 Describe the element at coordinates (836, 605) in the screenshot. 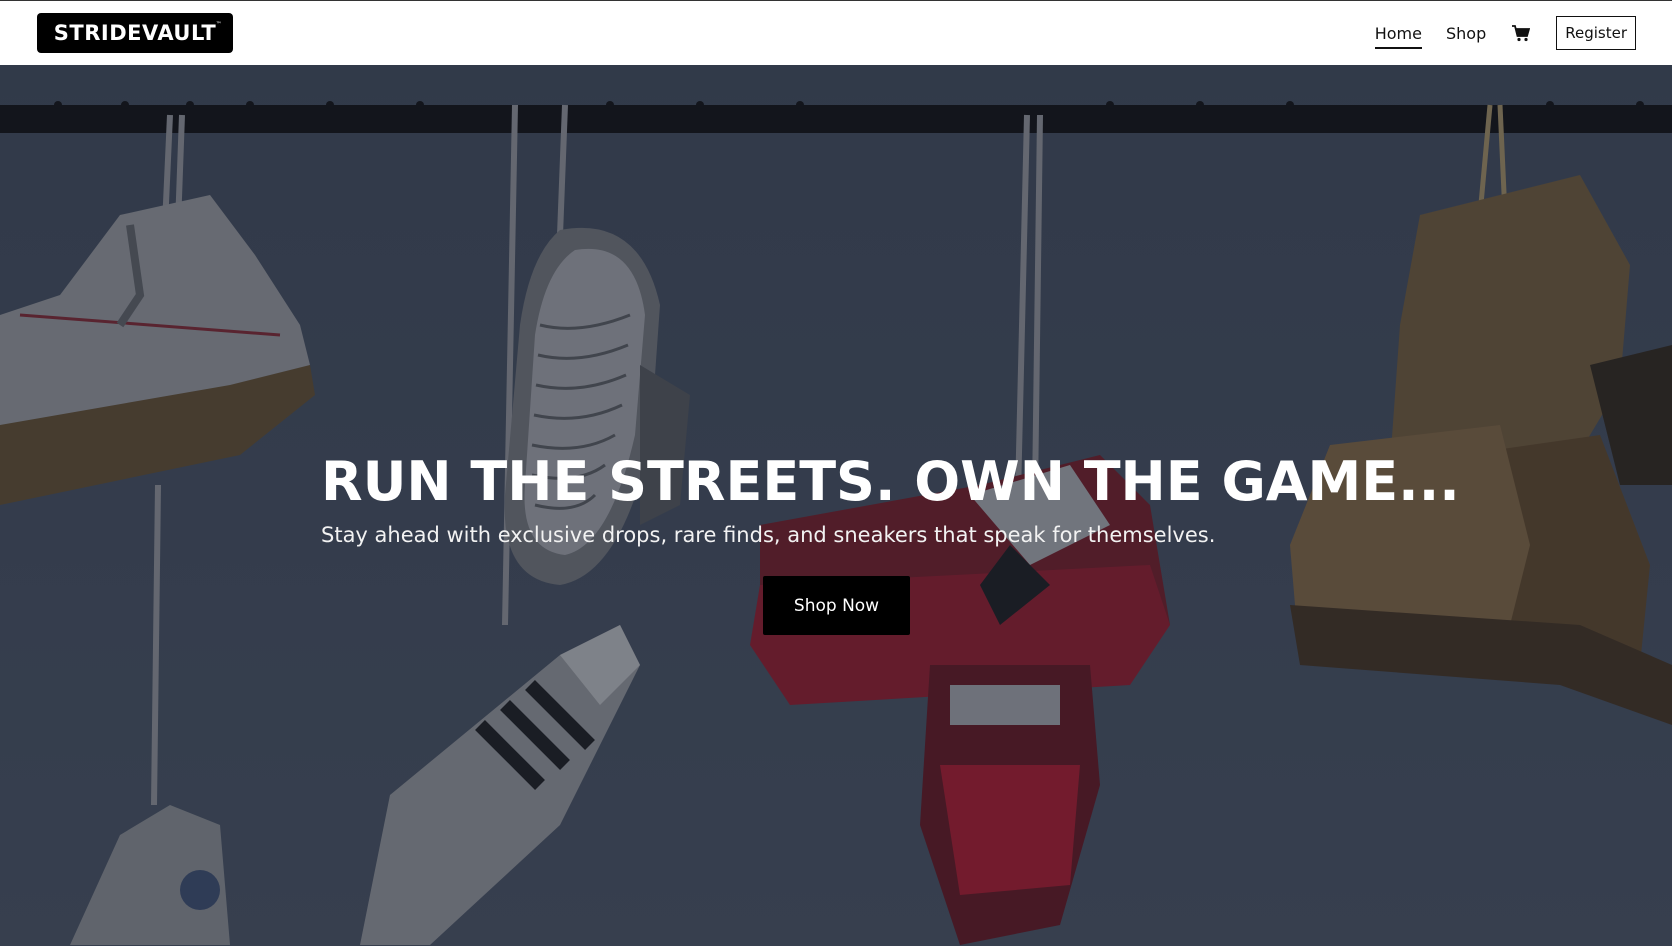

I see `shop-now-button: Shop Now` at that location.